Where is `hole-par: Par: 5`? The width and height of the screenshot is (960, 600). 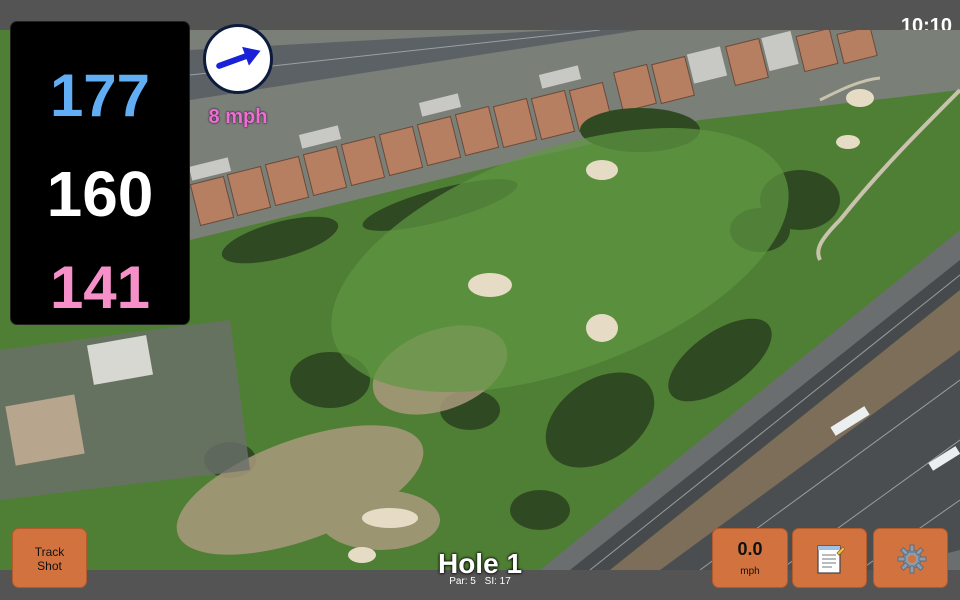
hole-par: Par: 5 is located at coordinates (462, 581).